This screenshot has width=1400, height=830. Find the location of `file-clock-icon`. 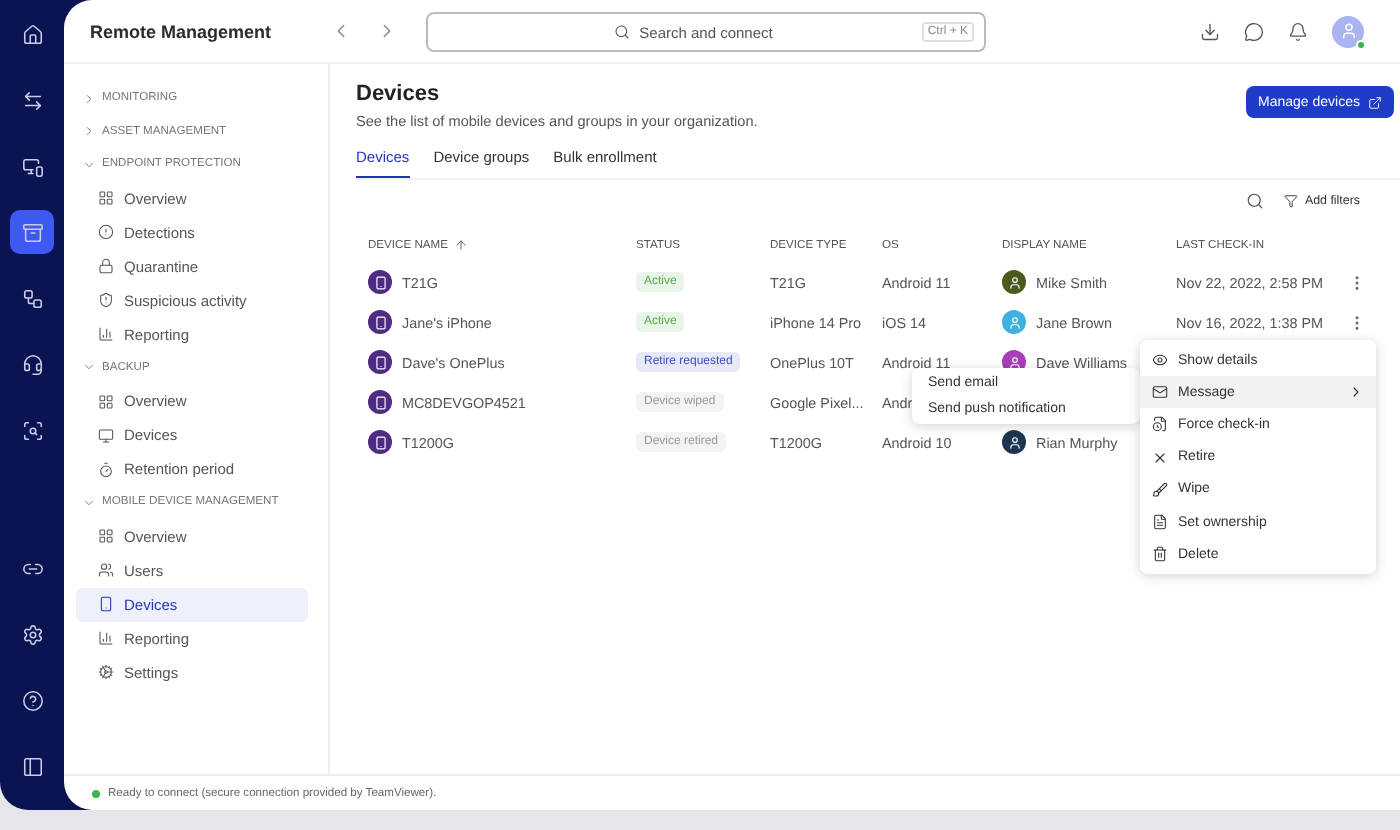

file-clock-icon is located at coordinates (1160, 424).